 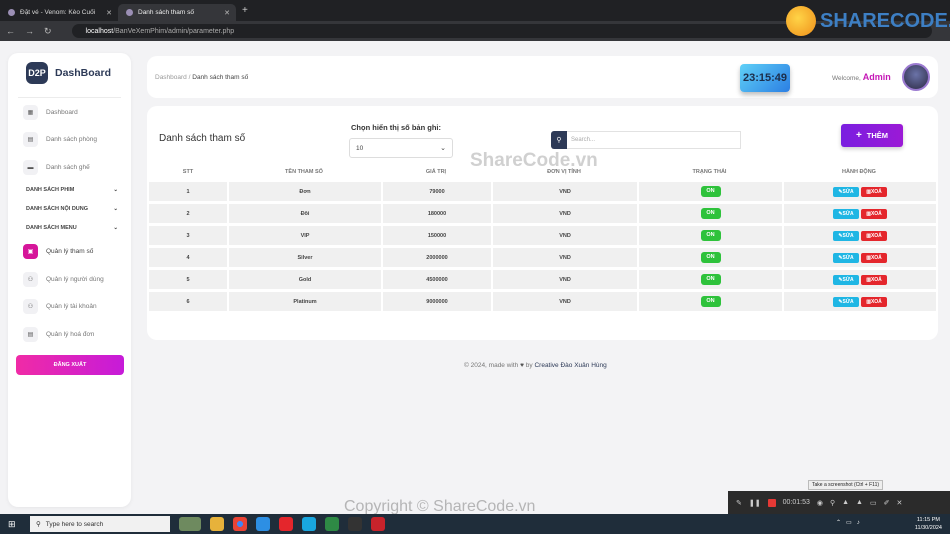 I want to click on status-cell: ON, so click(x=709, y=301).